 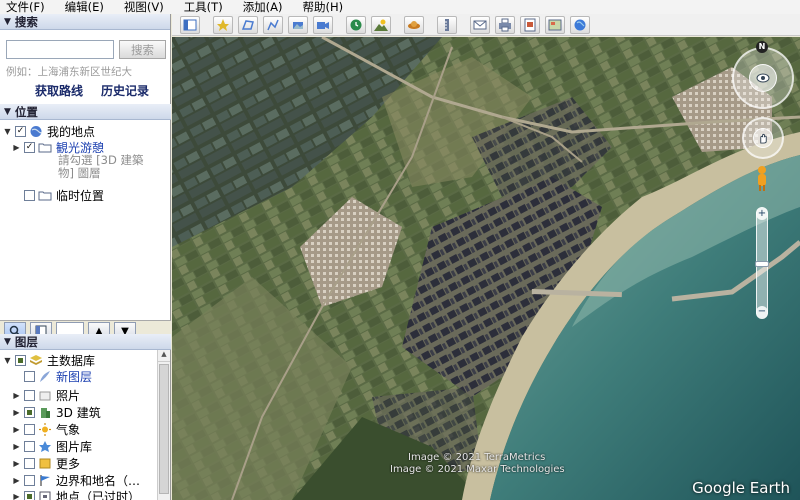 I want to click on checkbox-my-places: ✓, so click(x=20, y=131).